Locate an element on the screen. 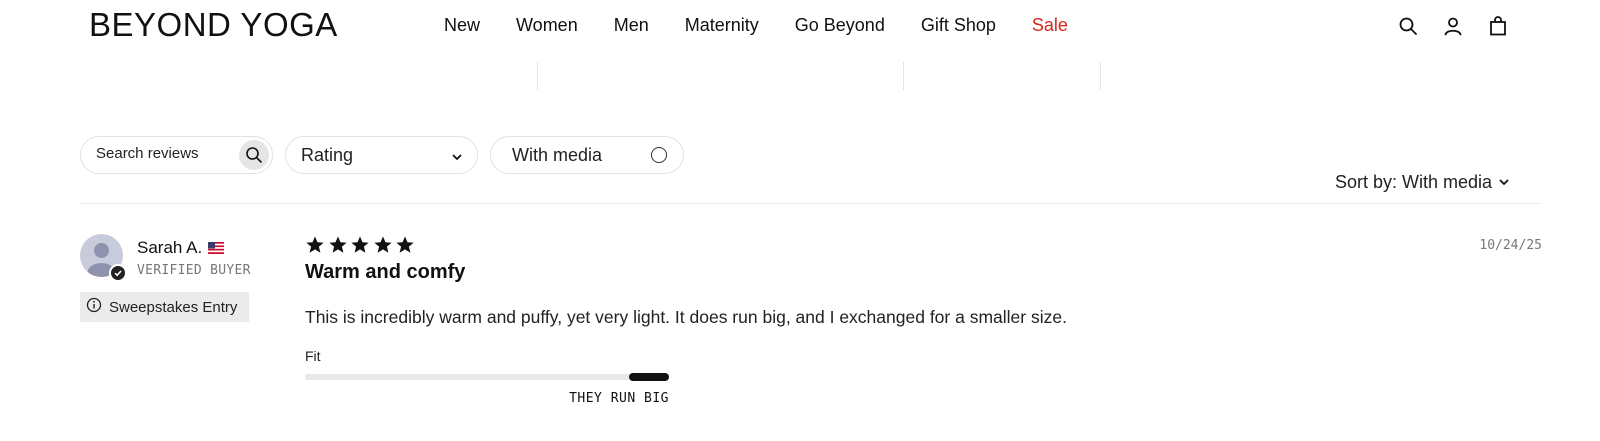  fit-scale is located at coordinates (487, 377).